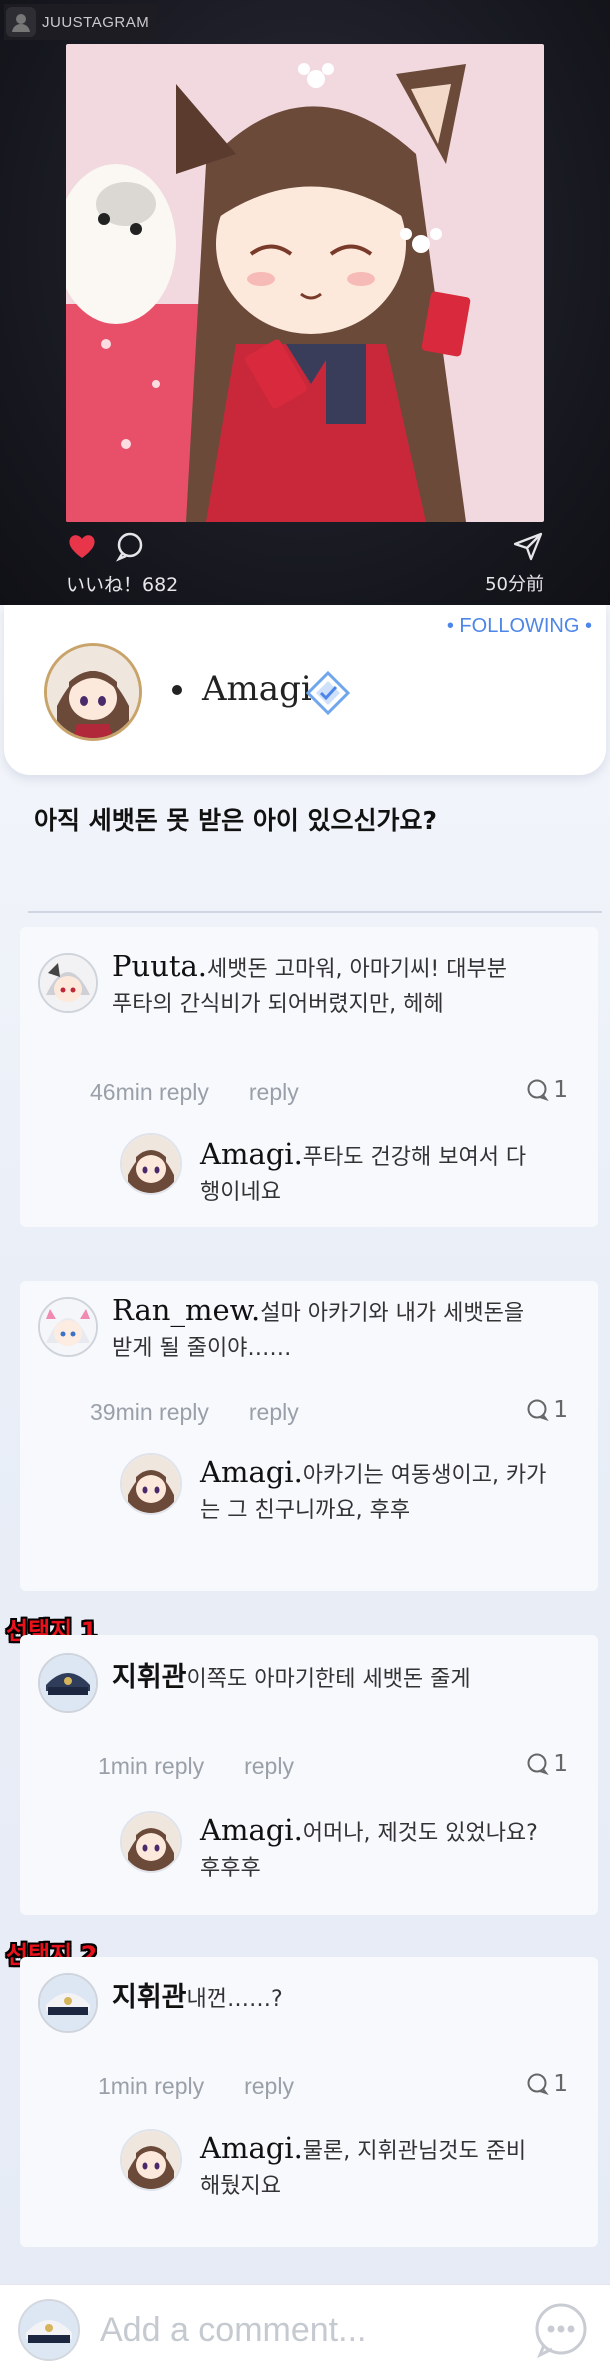 Image resolution: width=610 pixels, height=2377 pixels. I want to click on profile-card: • FOLLOWING • Amagi, so click(305, 690).